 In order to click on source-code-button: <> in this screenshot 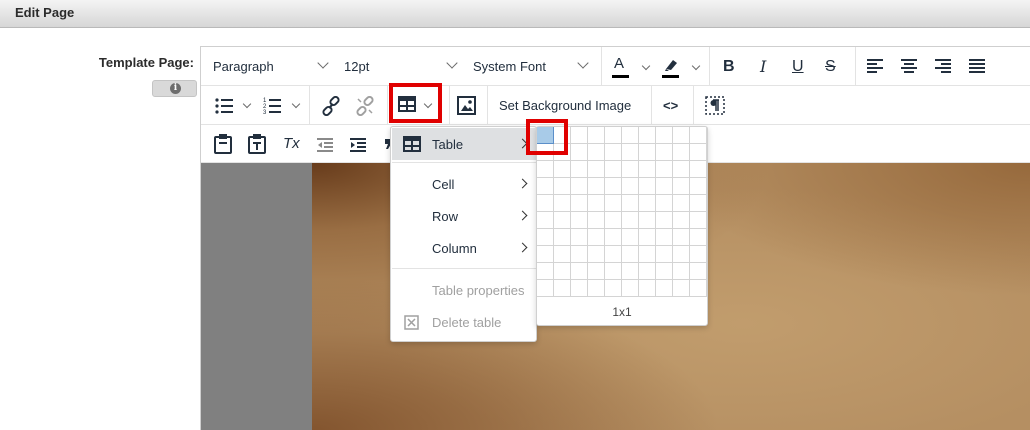, I will do `click(673, 105)`.